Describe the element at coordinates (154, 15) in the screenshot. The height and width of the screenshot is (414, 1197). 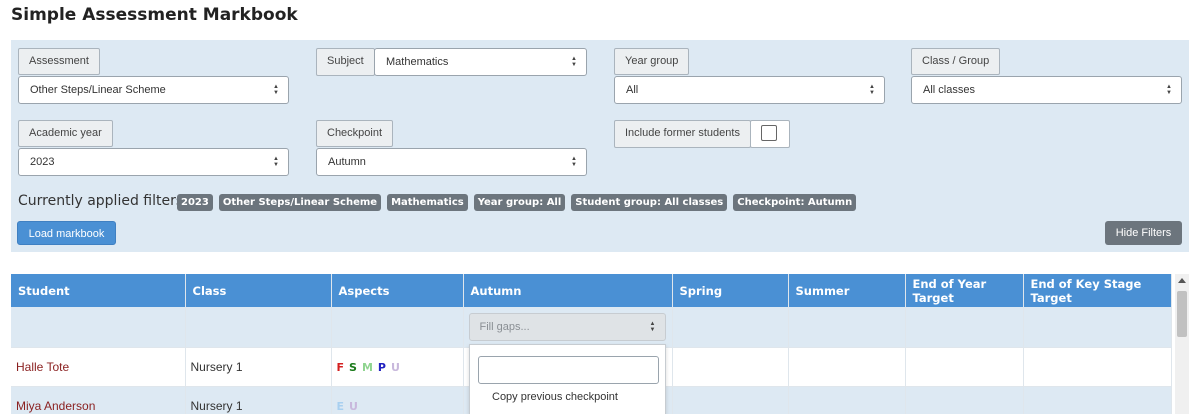
I see `page-title: Simple Assessment Markbook` at that location.